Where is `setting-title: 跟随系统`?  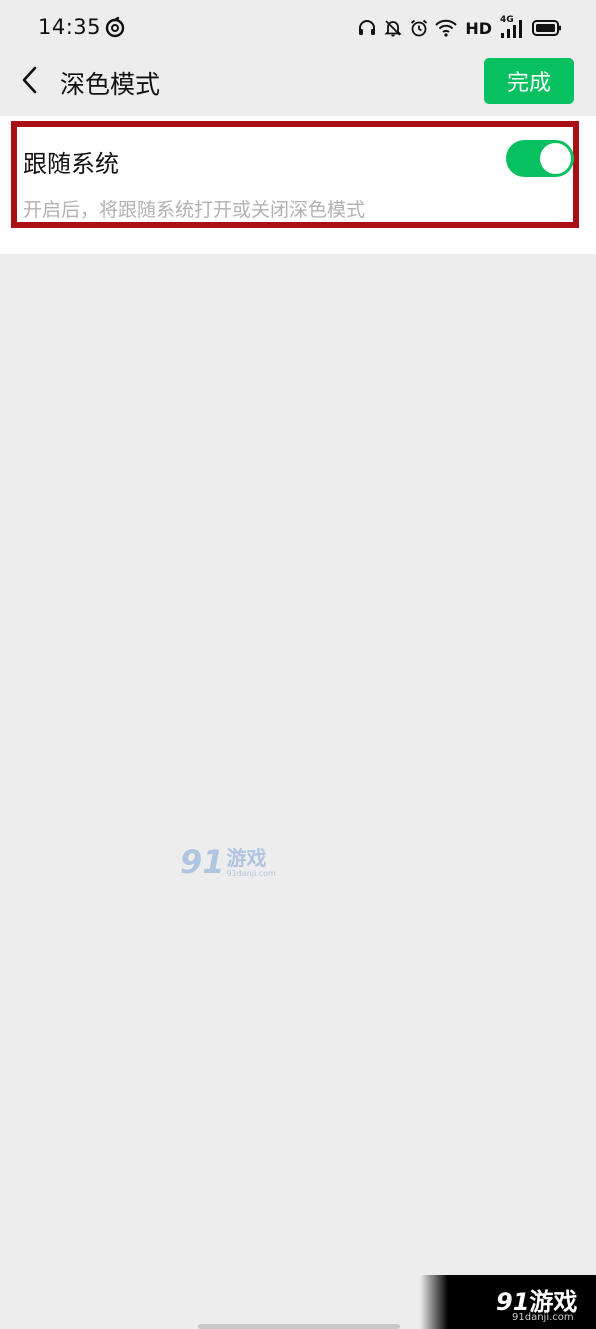 setting-title: 跟随系统 is located at coordinates (71, 164).